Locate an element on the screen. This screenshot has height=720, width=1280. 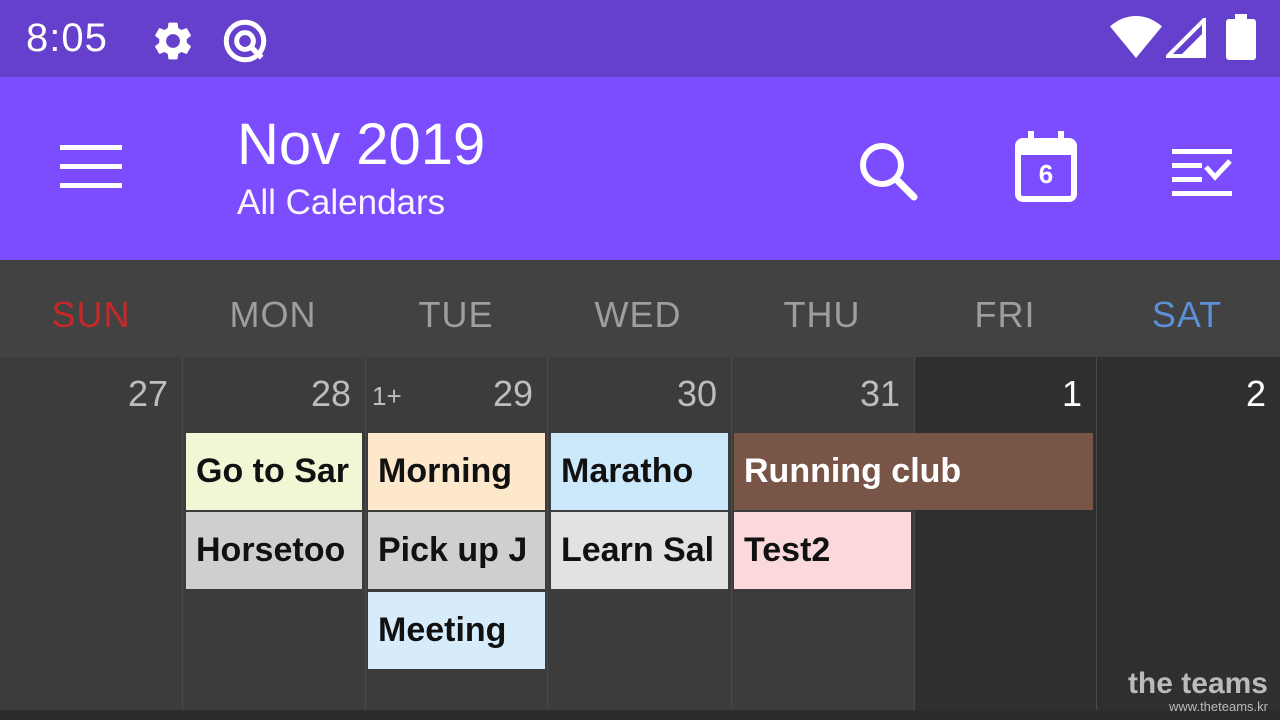
today-button: 6 is located at coordinates (1046, 168).